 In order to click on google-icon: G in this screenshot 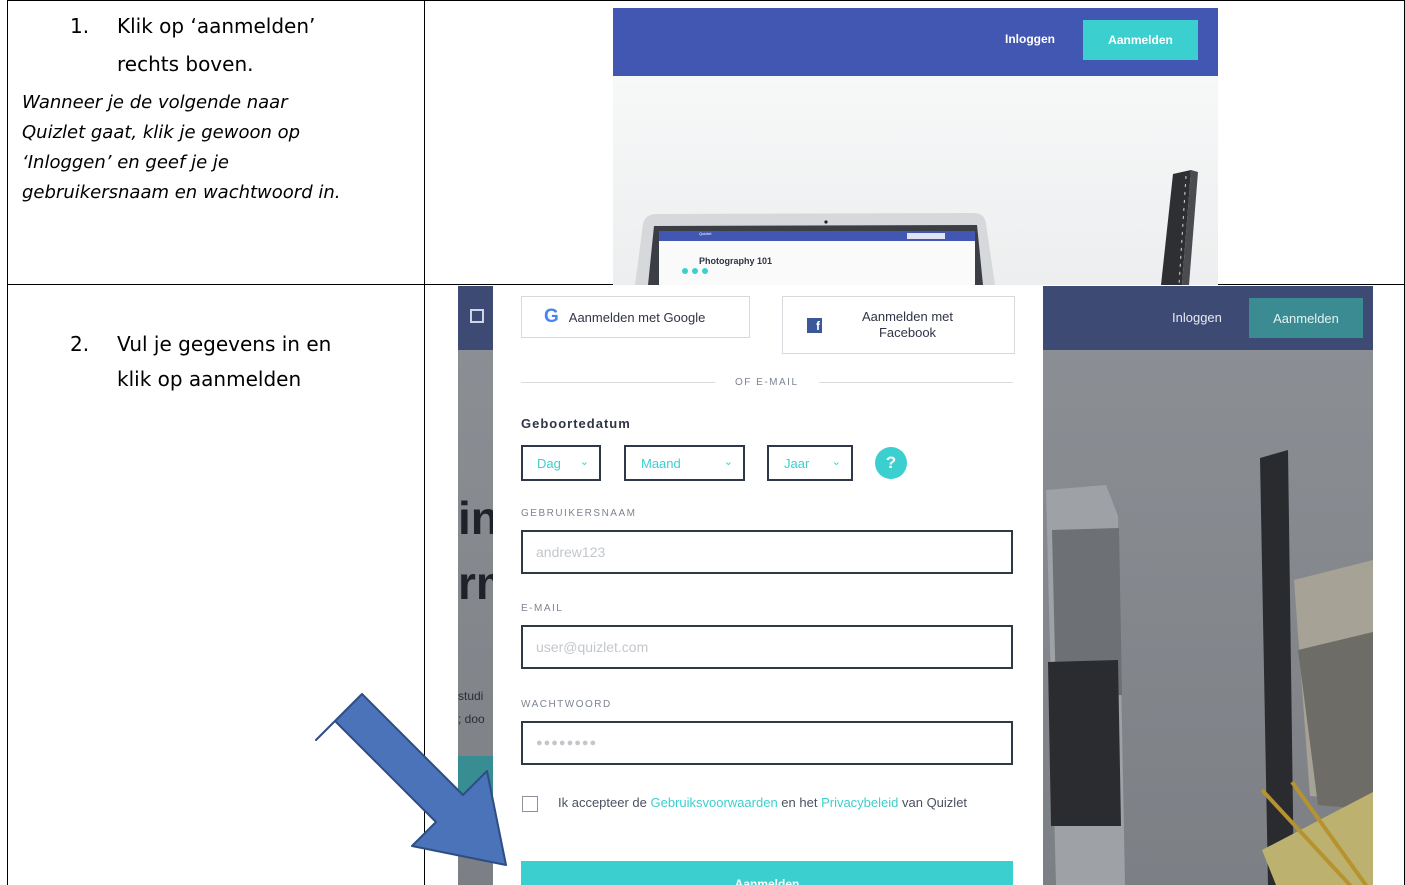, I will do `click(551, 316)`.